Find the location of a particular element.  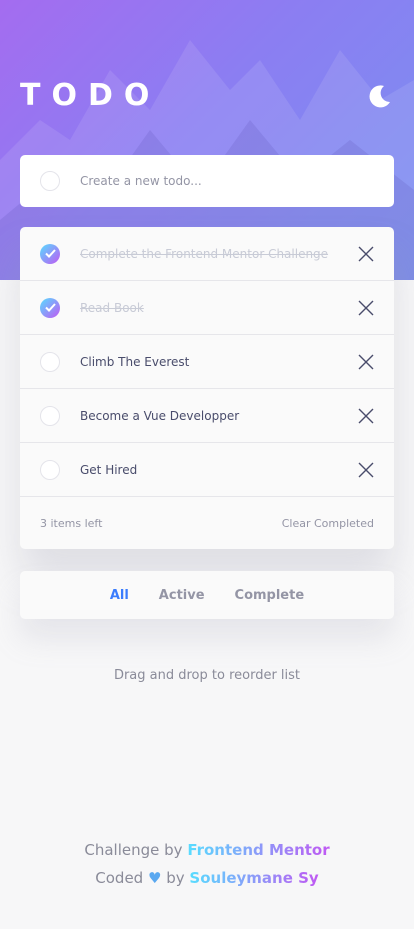

todo-item: Complete the Frontend Mentor Challenge is located at coordinates (207, 254).